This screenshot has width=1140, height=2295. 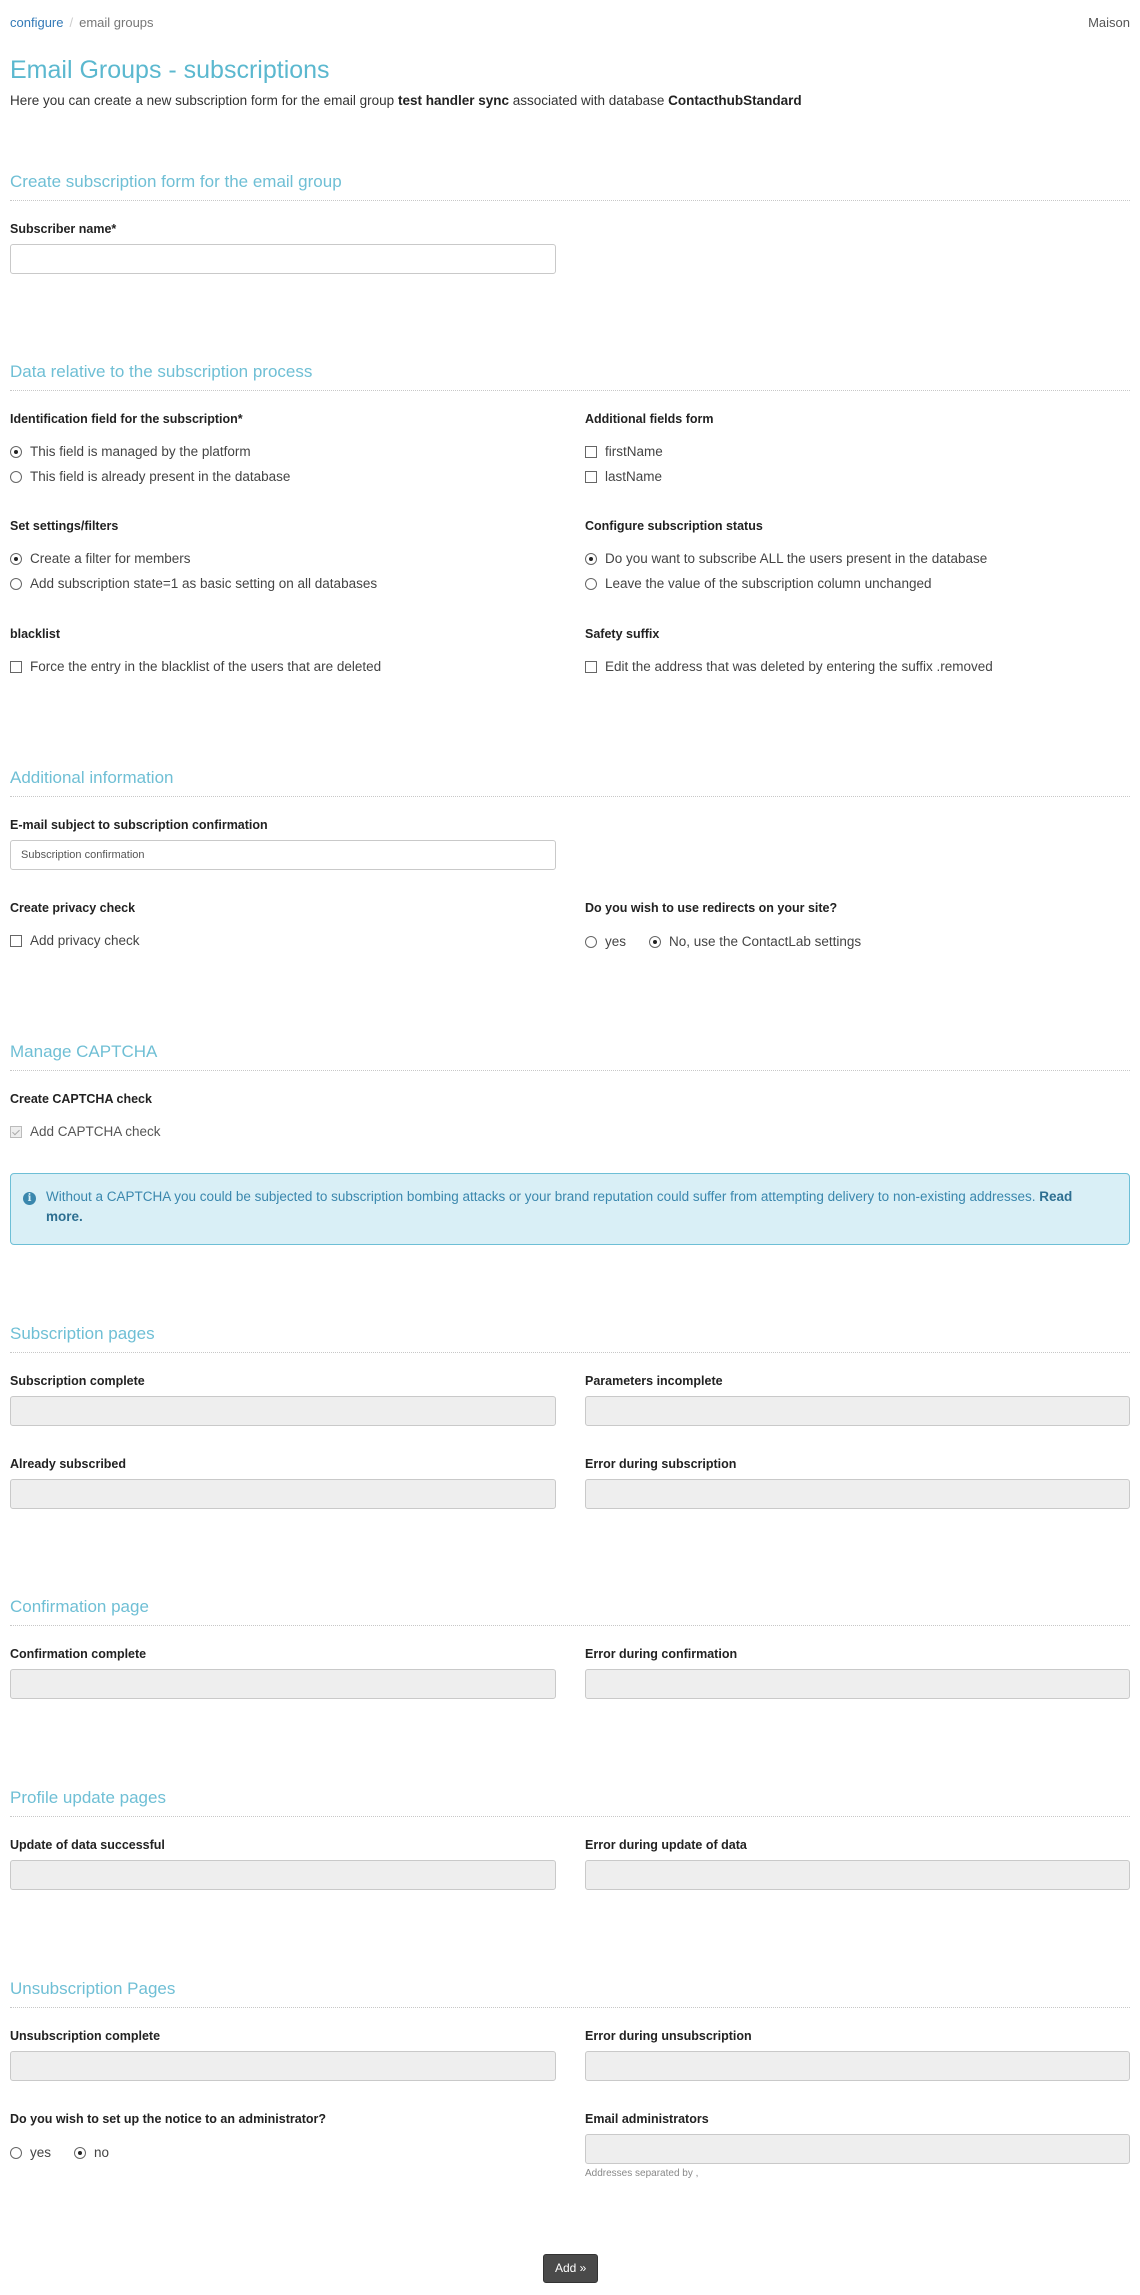 What do you see at coordinates (16, 1131) in the screenshot?
I see `checkbox-checked-disabled-icon` at bounding box center [16, 1131].